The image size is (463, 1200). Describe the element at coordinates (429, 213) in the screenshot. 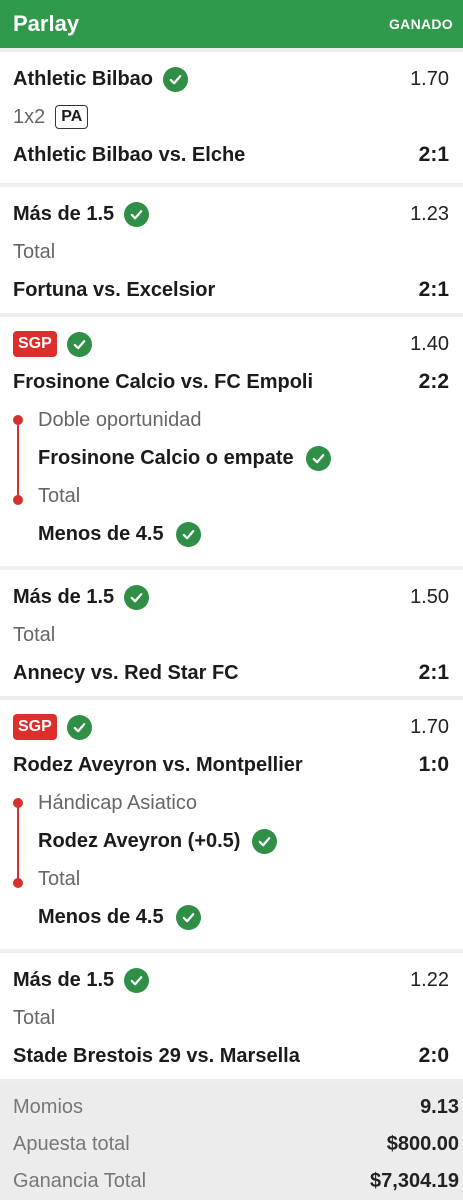

I see `leg-odds: 1.23` at that location.